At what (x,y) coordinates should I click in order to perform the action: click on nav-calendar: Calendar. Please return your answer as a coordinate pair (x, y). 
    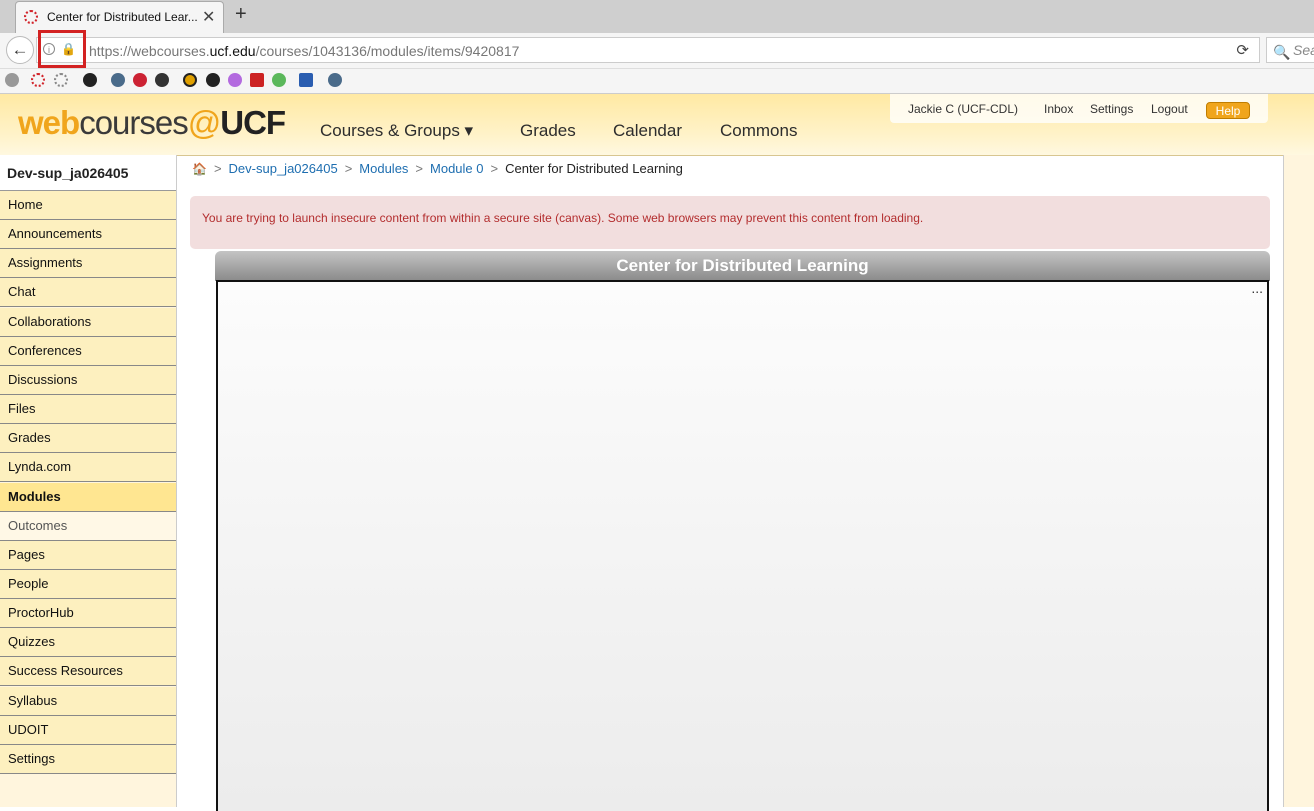
    Looking at the image, I should click on (647, 131).